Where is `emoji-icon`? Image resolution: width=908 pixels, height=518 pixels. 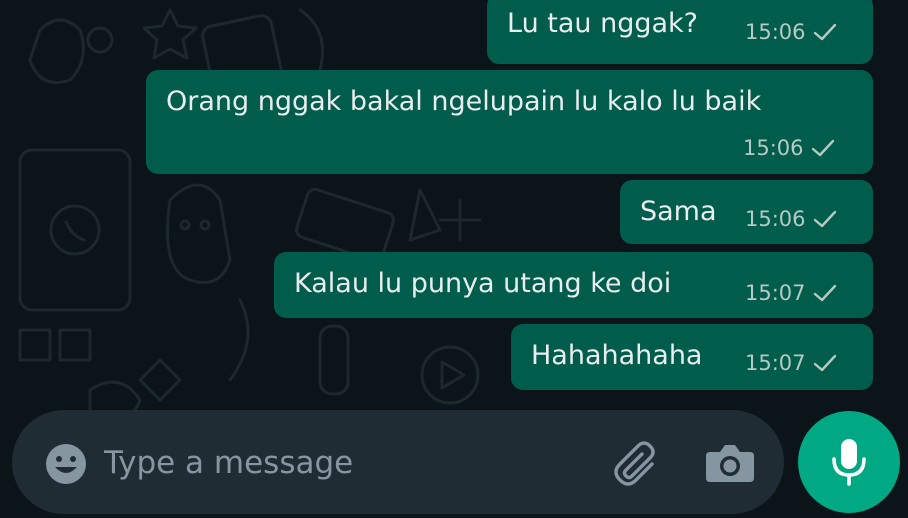 emoji-icon is located at coordinates (66, 464).